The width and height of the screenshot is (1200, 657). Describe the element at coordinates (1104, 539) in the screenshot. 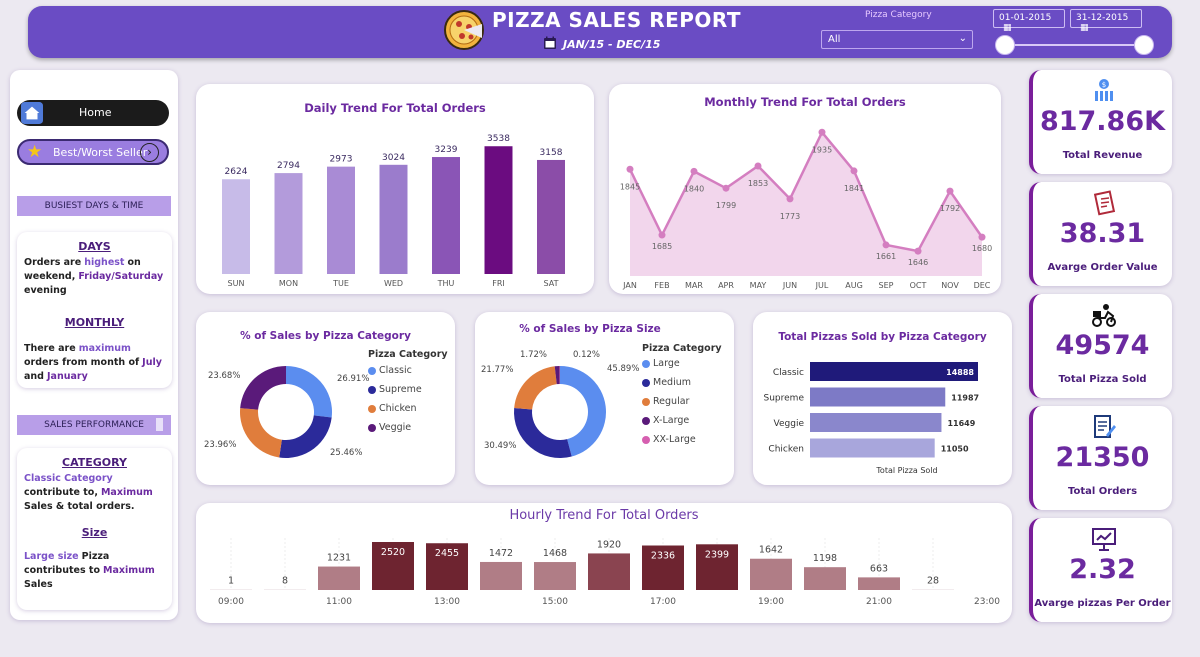

I see `presentation-chart-icon` at that location.